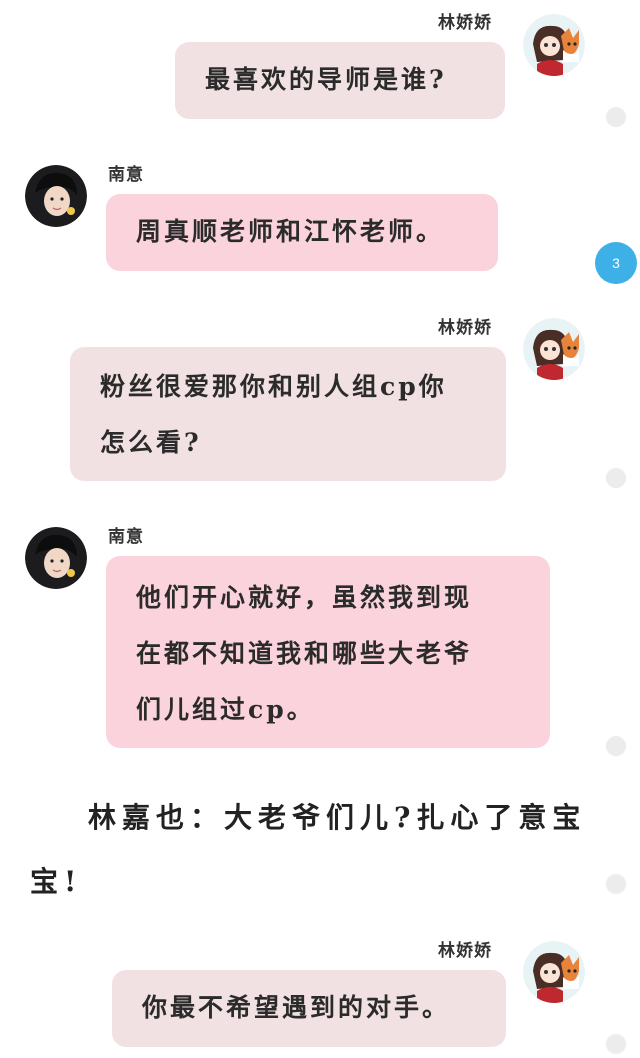 This screenshot has width=640, height=1058. What do you see at coordinates (309, 1008) in the screenshot?
I see `message-bubble: 你最不希望遇到的对手。` at bounding box center [309, 1008].